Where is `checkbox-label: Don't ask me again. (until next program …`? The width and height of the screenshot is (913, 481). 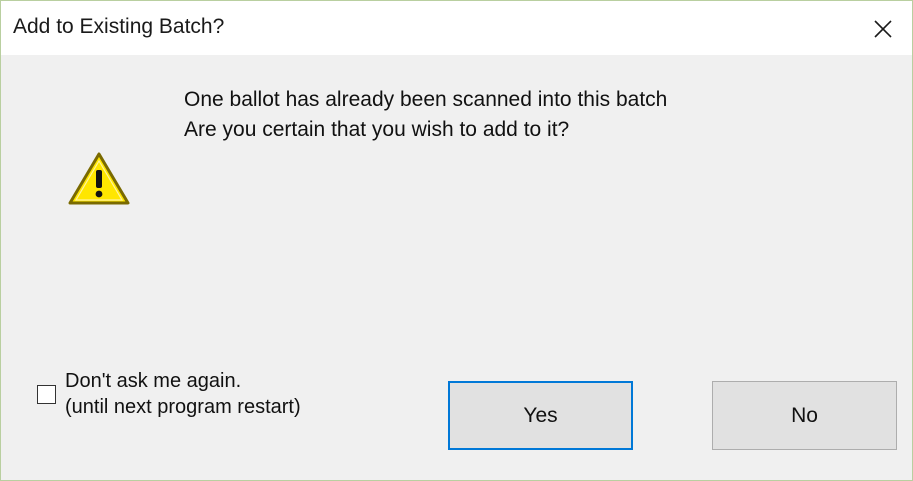 checkbox-label: Don't ask me again. (until next program … is located at coordinates (183, 394).